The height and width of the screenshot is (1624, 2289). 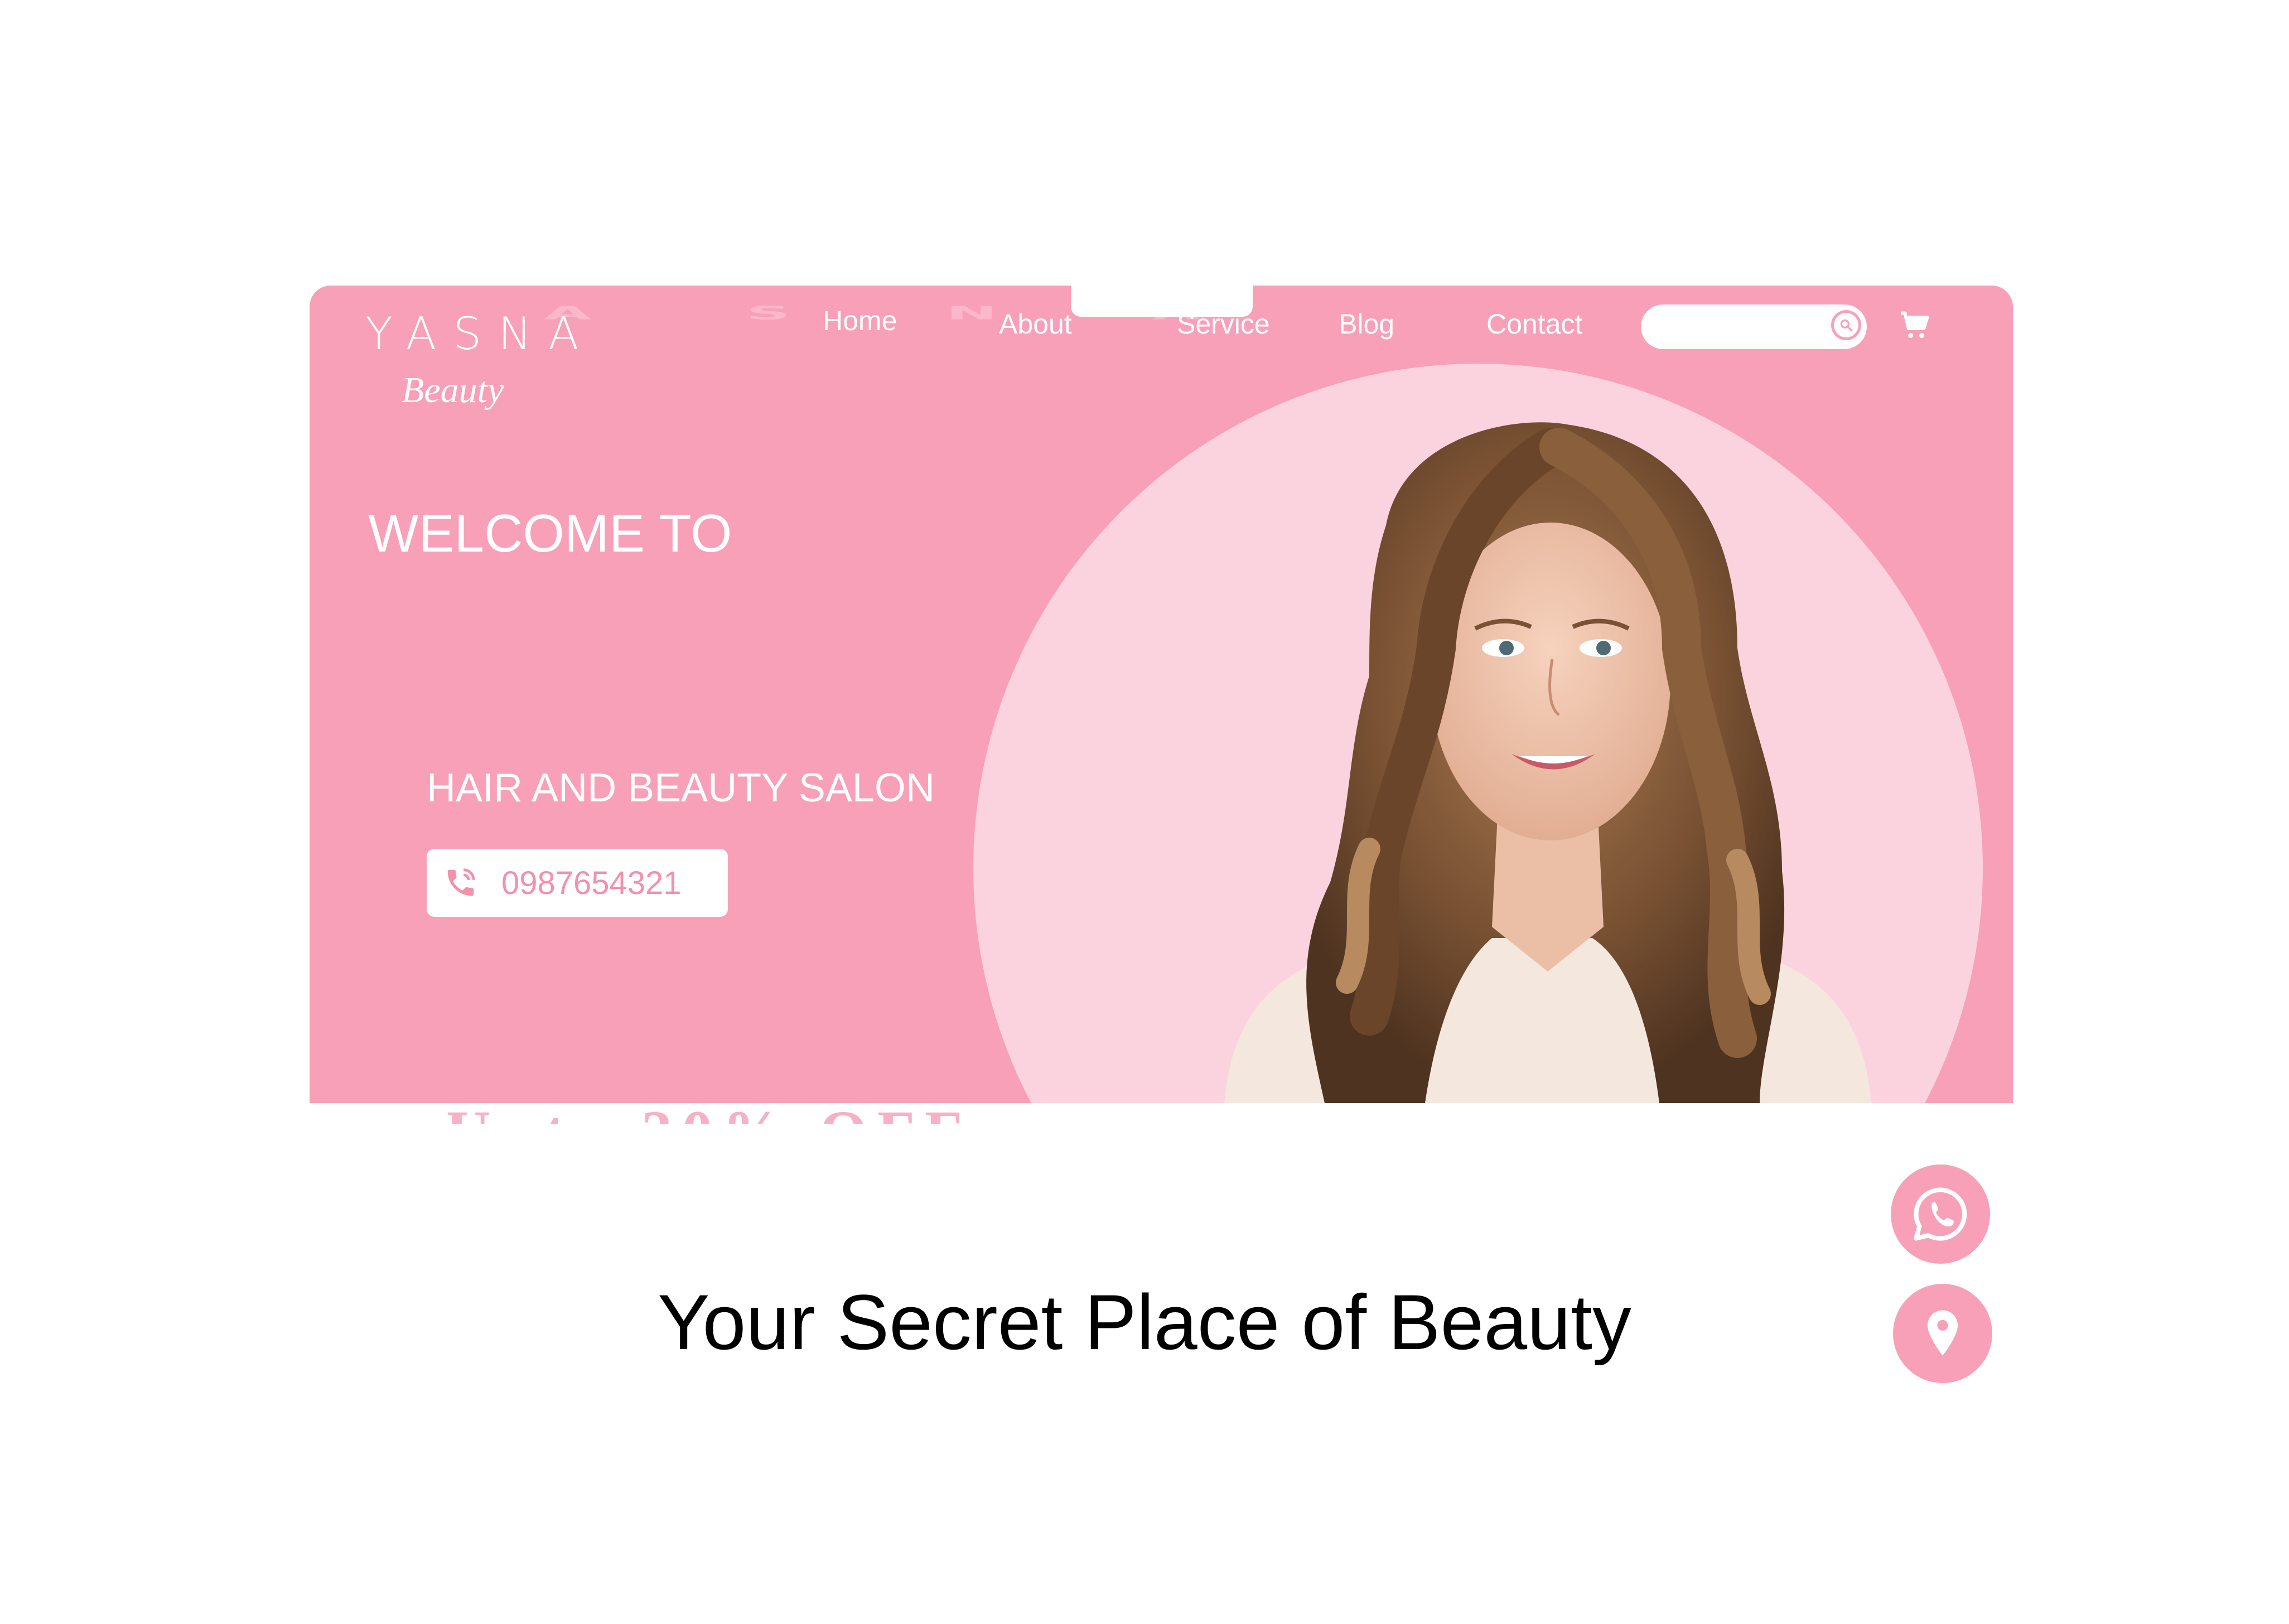 I want to click on hero-welcome-heading: WELCOME TO, so click(x=550, y=533).